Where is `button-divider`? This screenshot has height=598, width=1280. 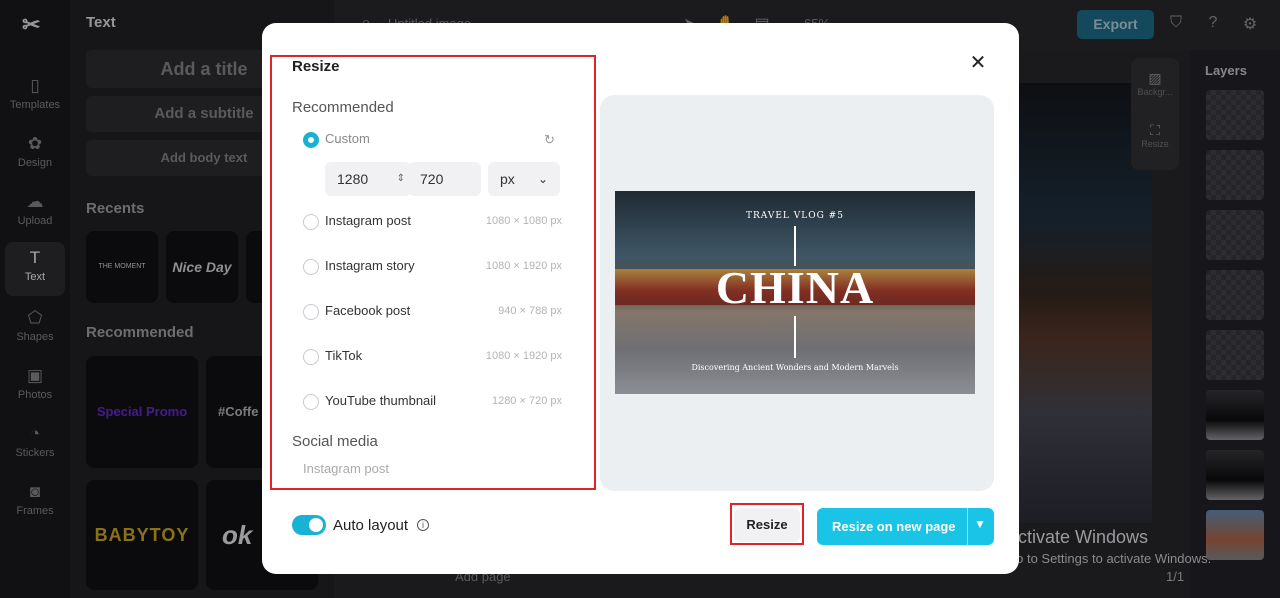
button-divider is located at coordinates (967, 526).